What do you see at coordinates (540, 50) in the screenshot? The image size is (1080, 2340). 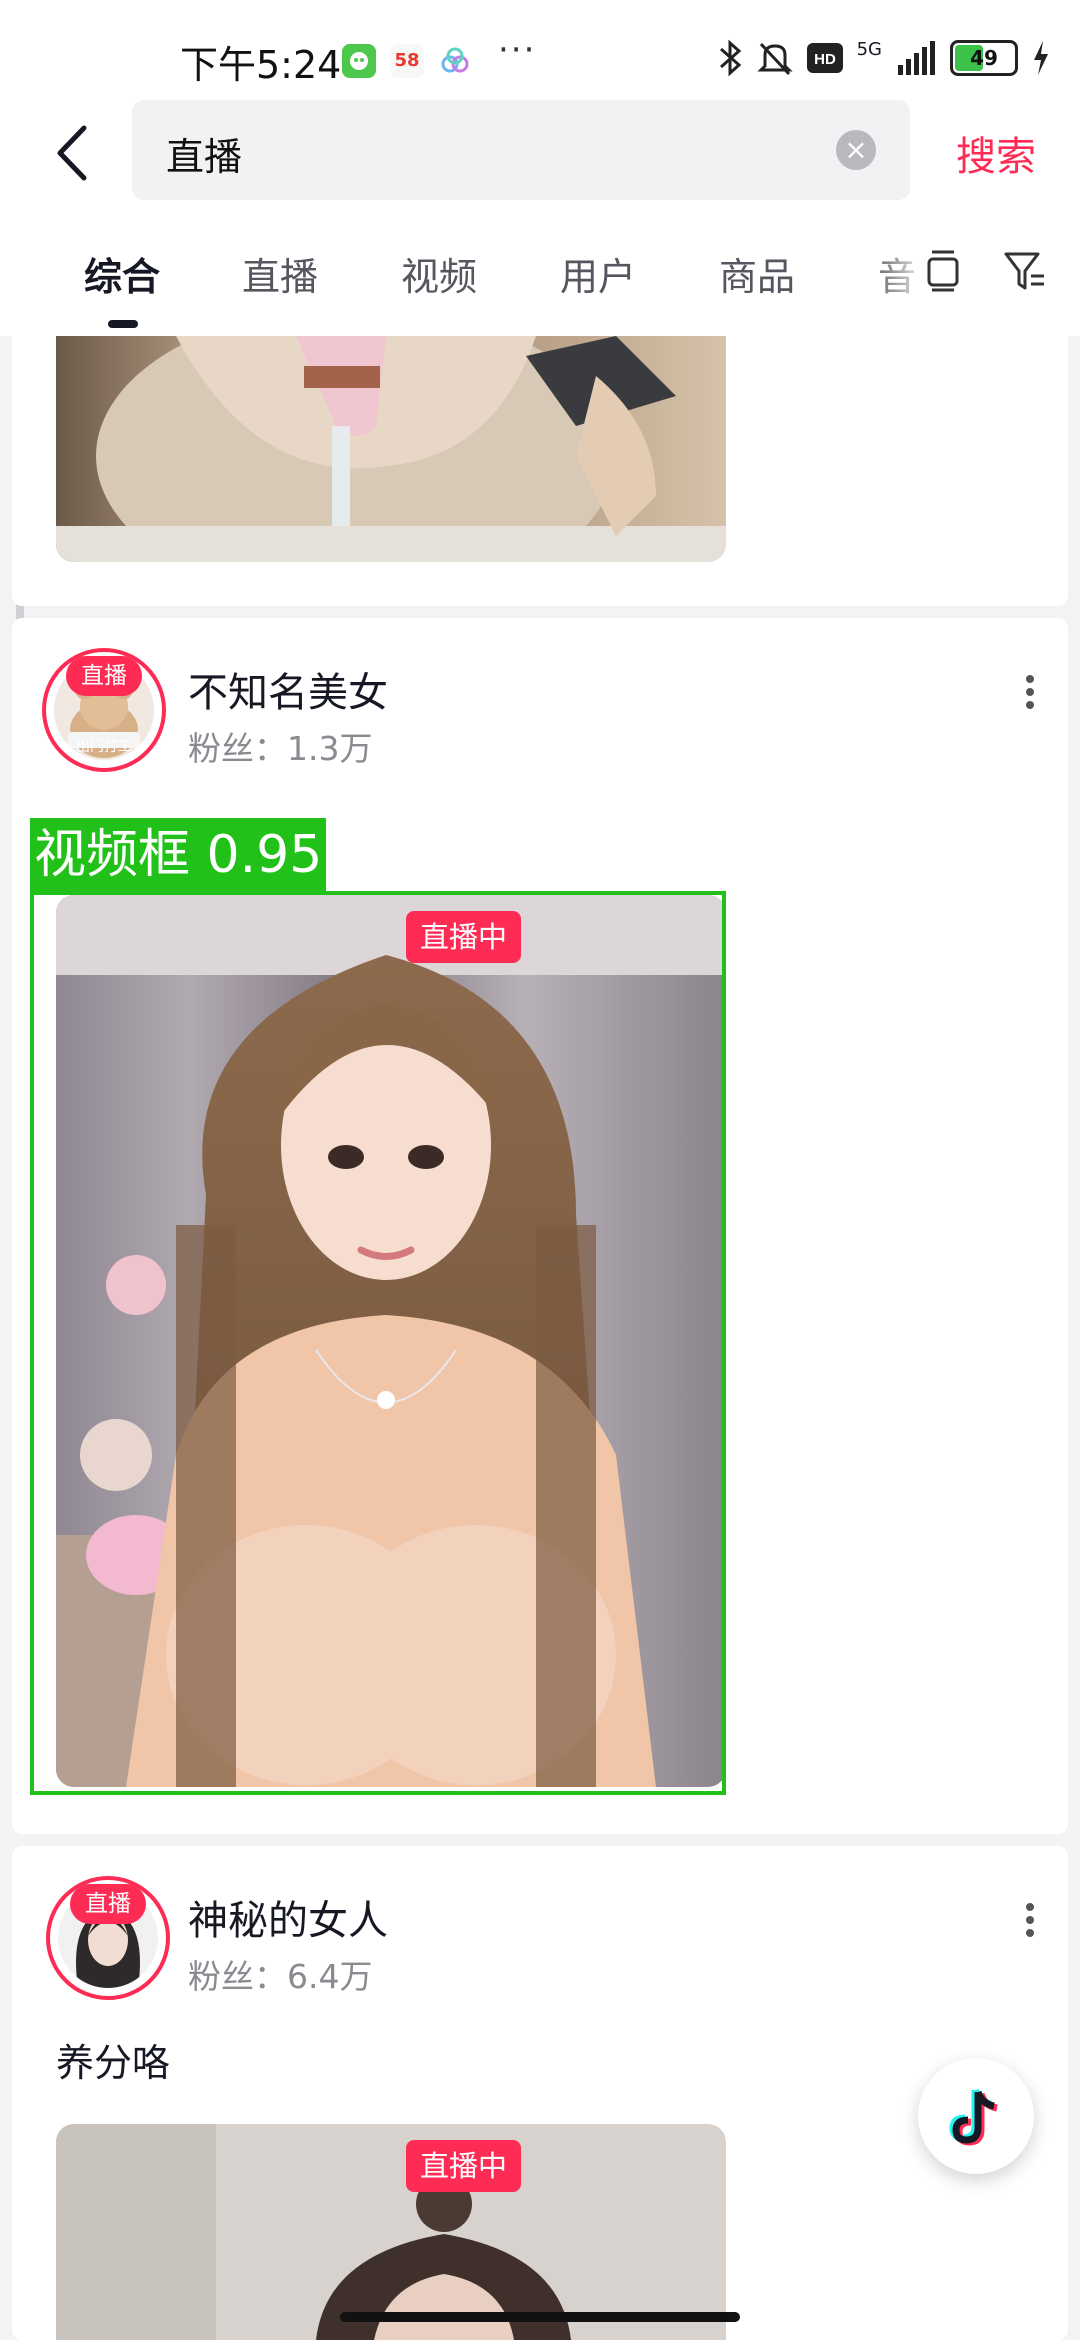 I see `status-bar: 下午5:24 58 ··· HD 5G 49` at bounding box center [540, 50].